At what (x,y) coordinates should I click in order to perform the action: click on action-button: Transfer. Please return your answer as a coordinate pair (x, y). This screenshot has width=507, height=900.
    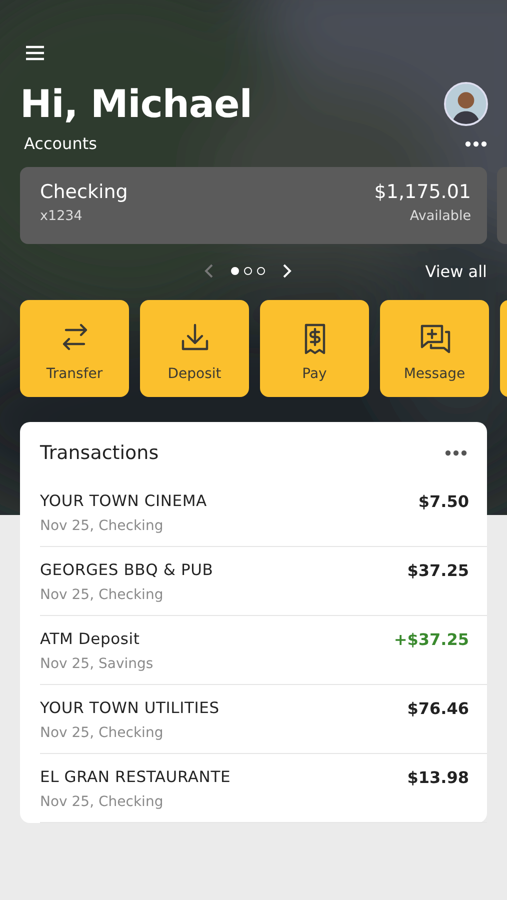
    Looking at the image, I should click on (74, 348).